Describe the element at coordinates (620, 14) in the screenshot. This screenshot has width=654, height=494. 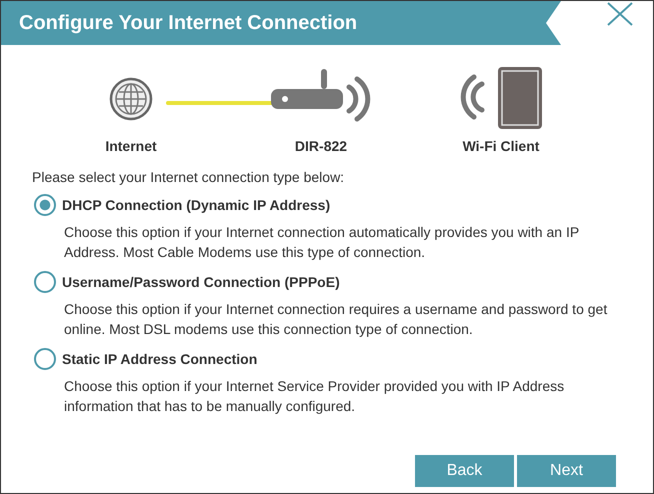
I see `close-icon` at that location.